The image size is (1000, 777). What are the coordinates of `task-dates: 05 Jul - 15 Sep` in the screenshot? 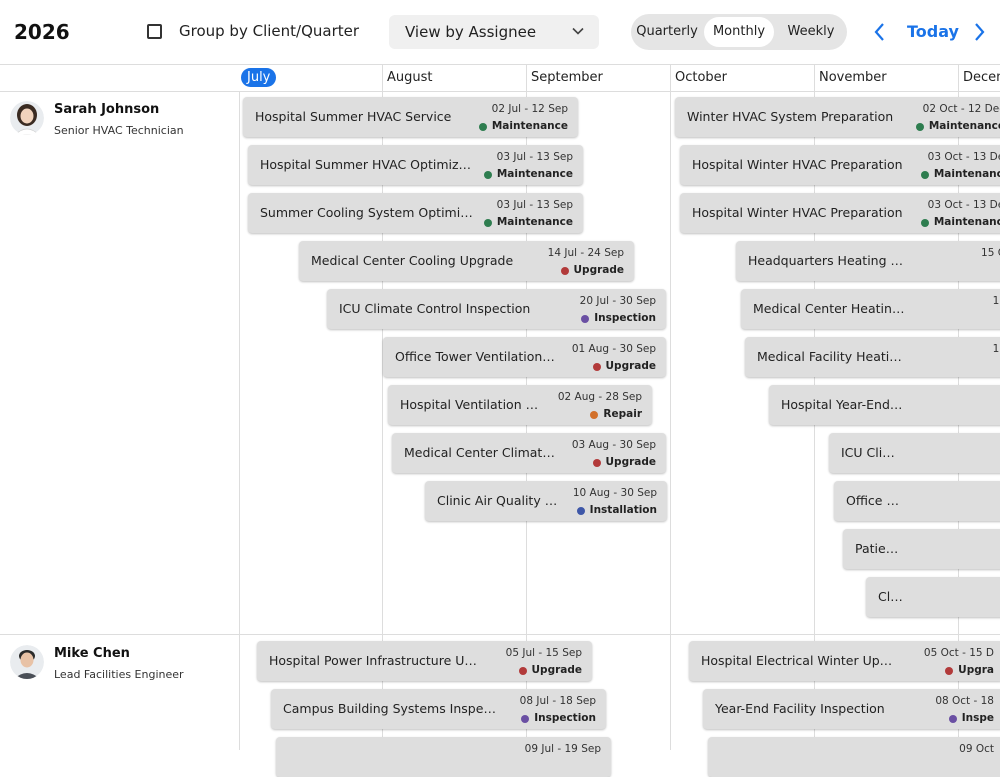 It's located at (543, 653).